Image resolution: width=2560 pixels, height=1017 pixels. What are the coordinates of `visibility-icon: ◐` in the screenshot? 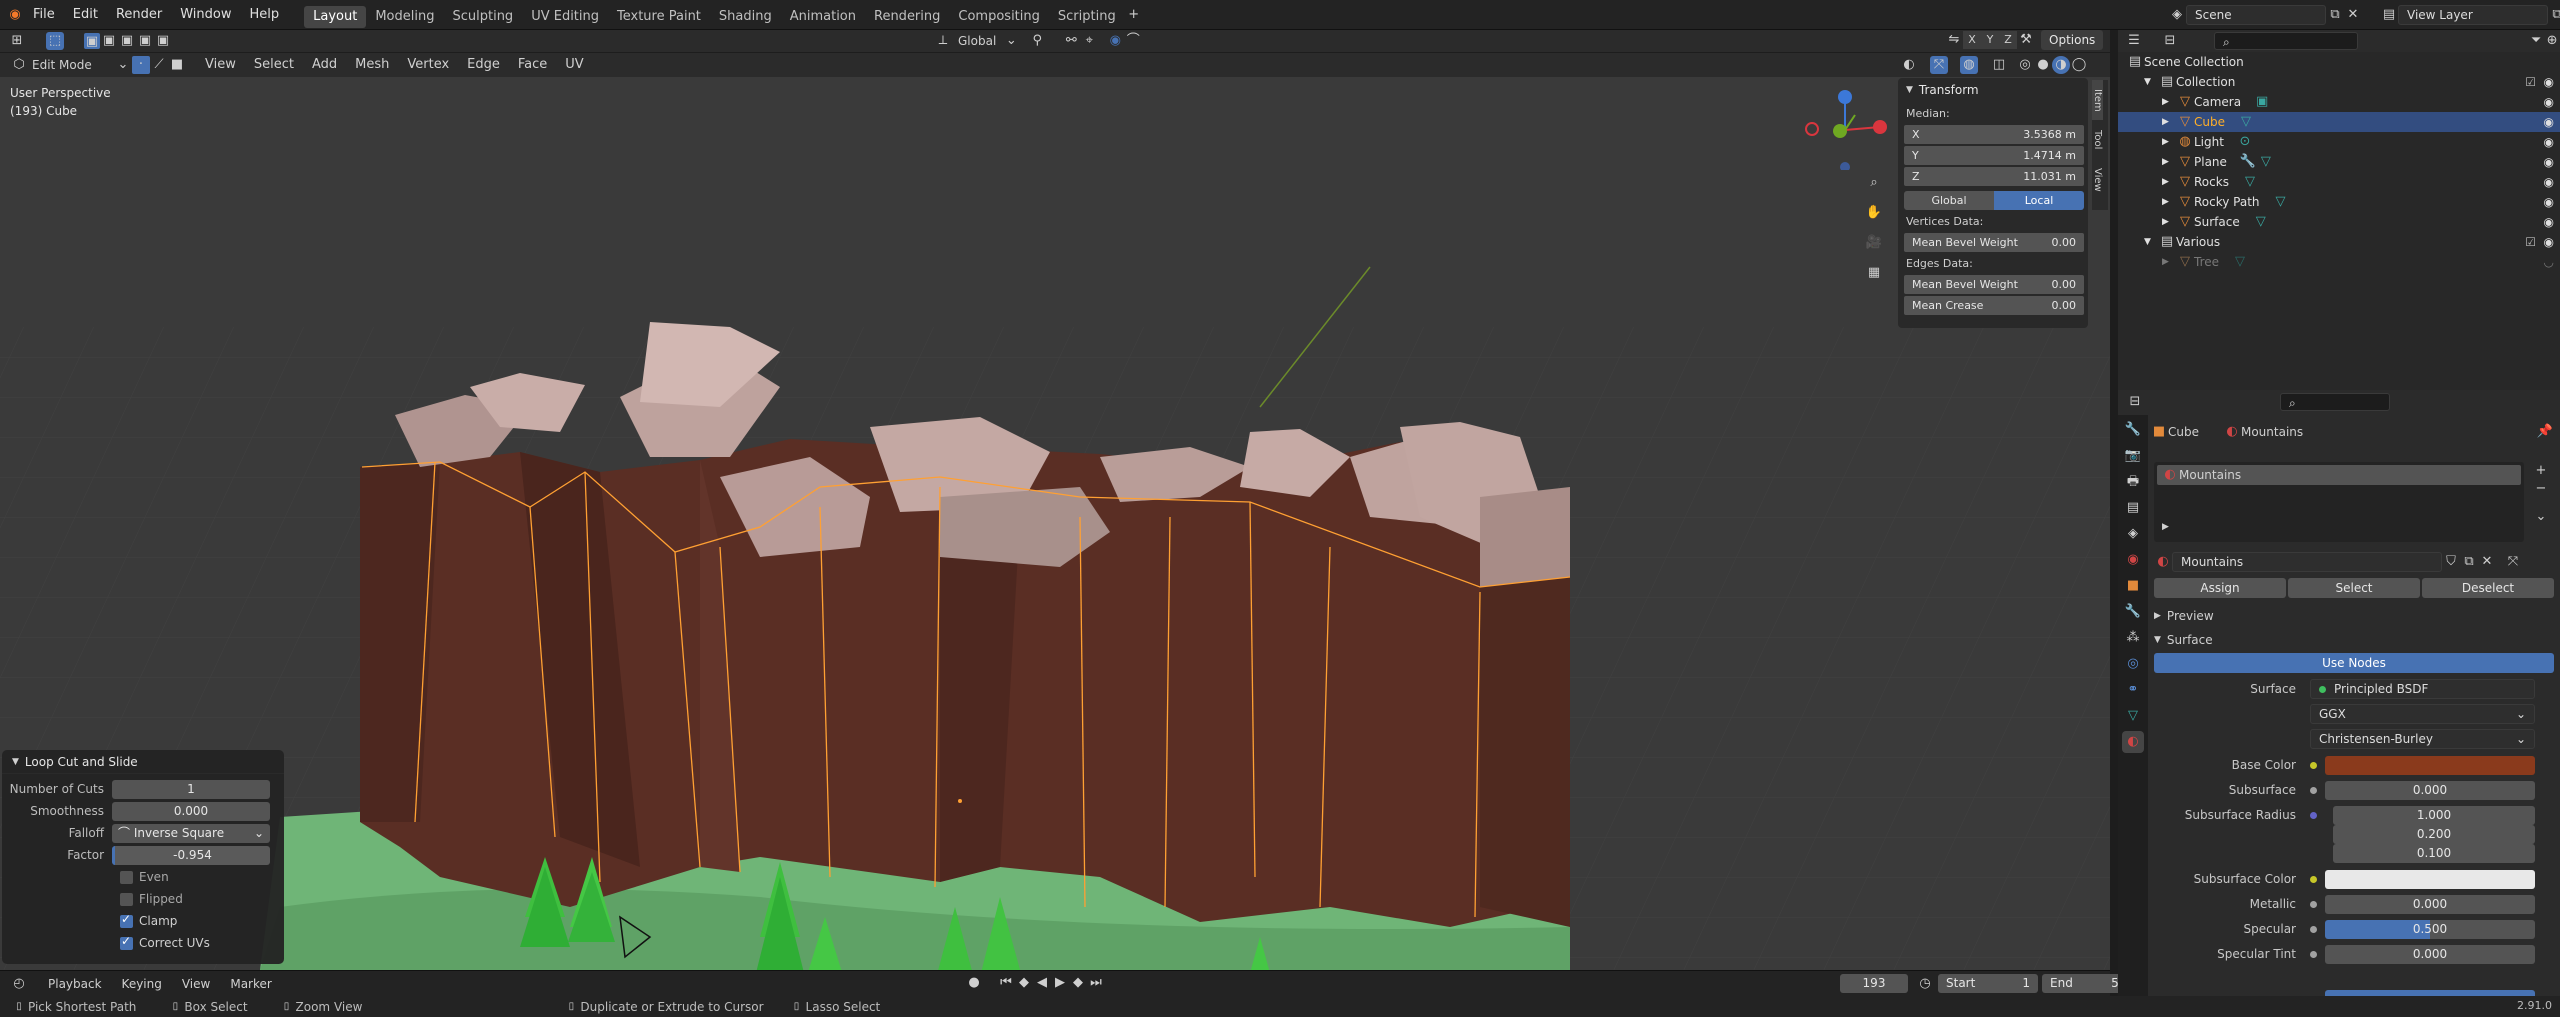 It's located at (1909, 65).